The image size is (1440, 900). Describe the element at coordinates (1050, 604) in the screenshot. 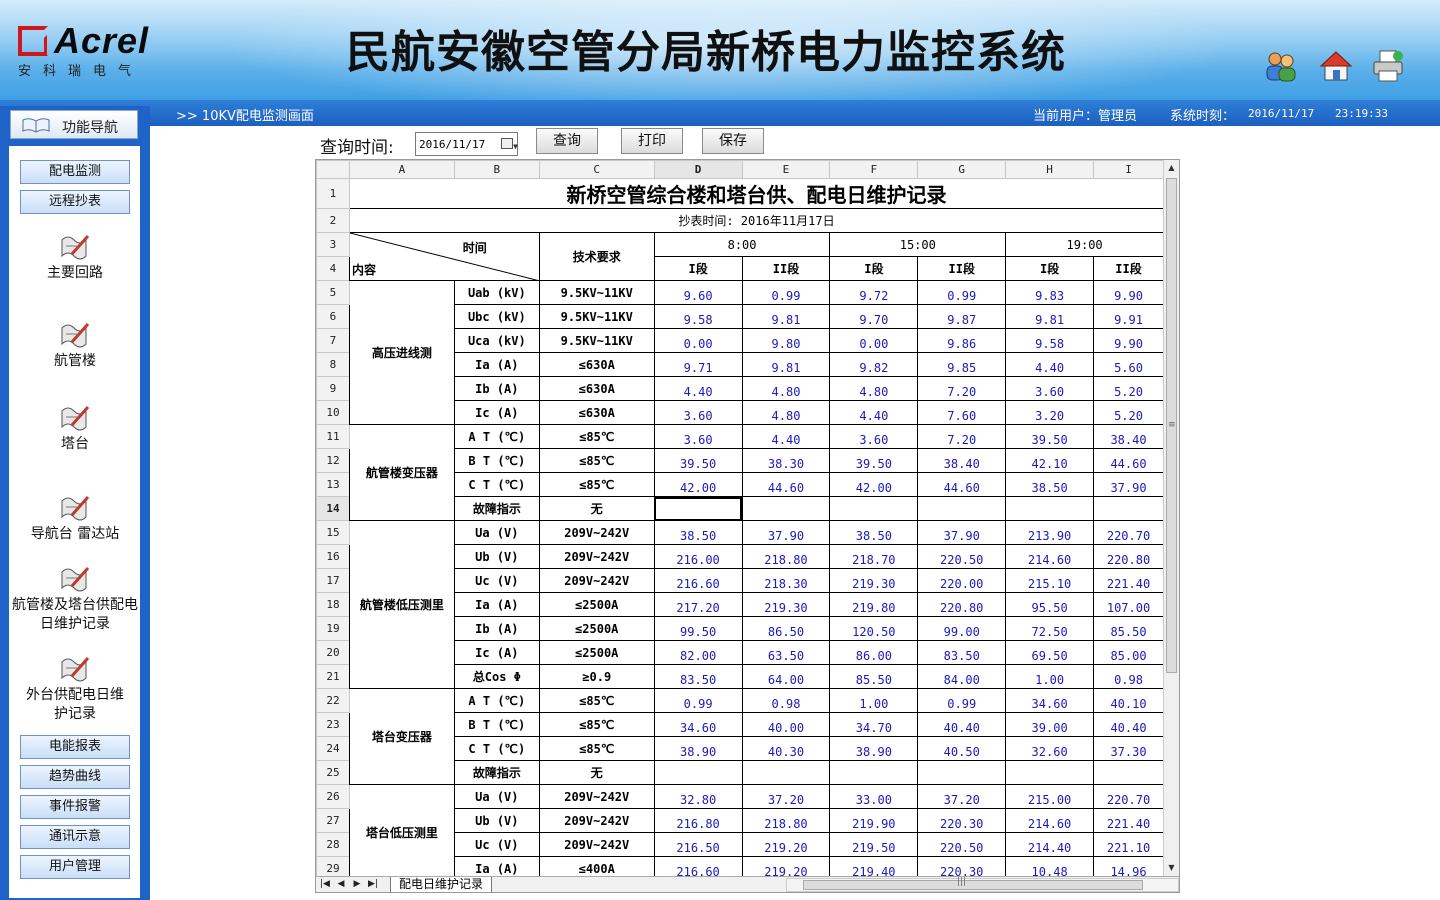

I see `value-cell: 95.50` at that location.